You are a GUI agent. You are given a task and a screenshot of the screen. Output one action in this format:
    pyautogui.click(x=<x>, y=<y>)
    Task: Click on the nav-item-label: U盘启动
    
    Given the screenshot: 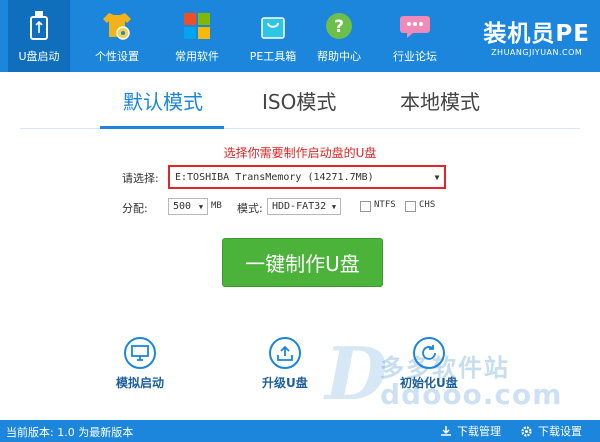 What is the action you would take?
    pyautogui.click(x=39, y=56)
    